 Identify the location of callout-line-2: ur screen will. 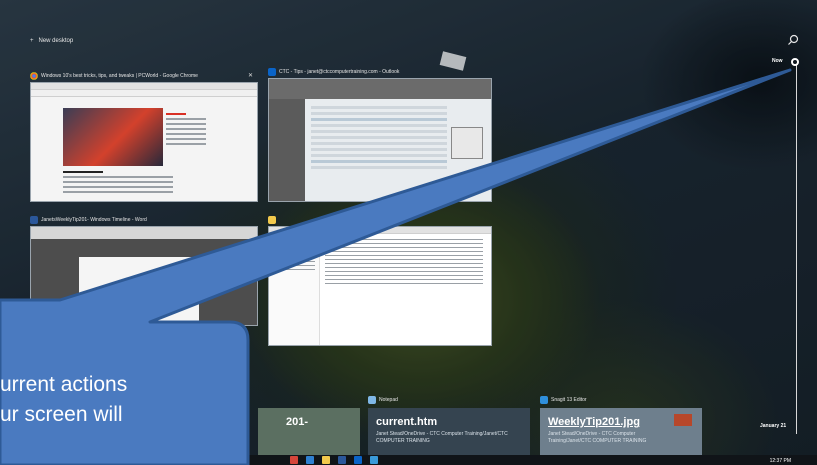
(61, 414).